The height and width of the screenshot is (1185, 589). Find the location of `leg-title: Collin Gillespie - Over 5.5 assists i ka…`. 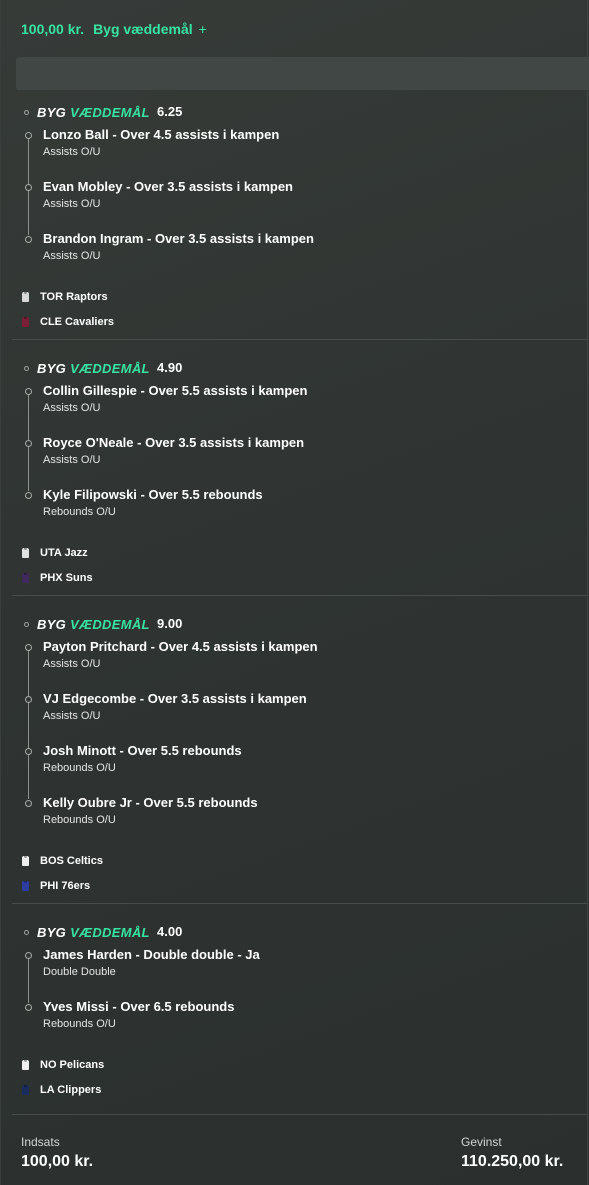

leg-title: Collin Gillespie - Over 5.5 assists i ka… is located at coordinates (175, 390).